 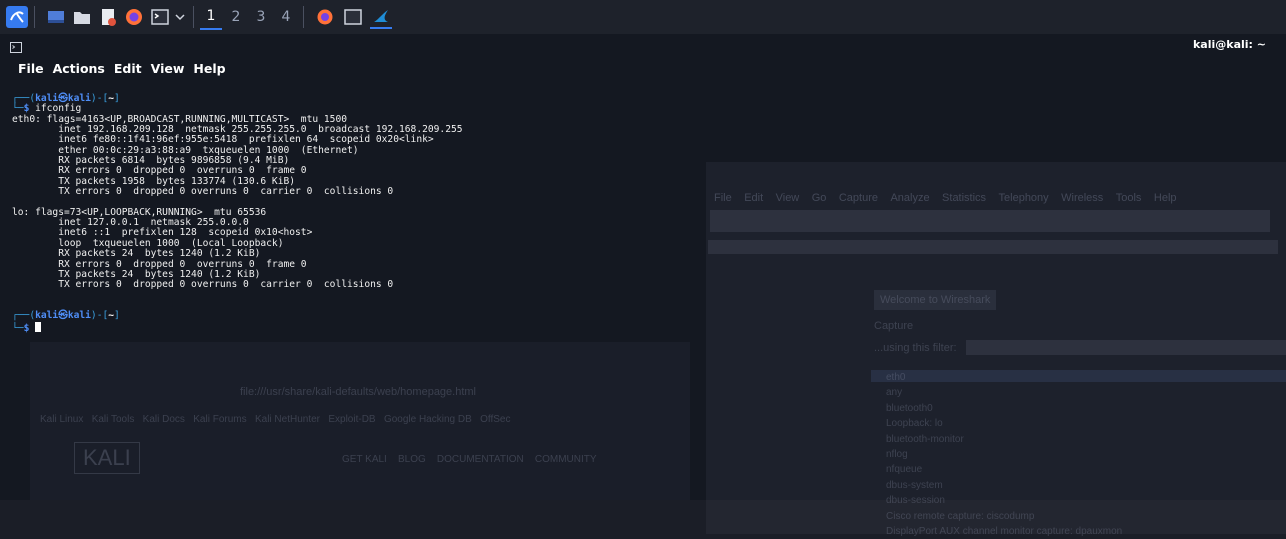 What do you see at coordinates (287, 419) in the screenshot?
I see `bookmark-item: Kali NetHunter` at bounding box center [287, 419].